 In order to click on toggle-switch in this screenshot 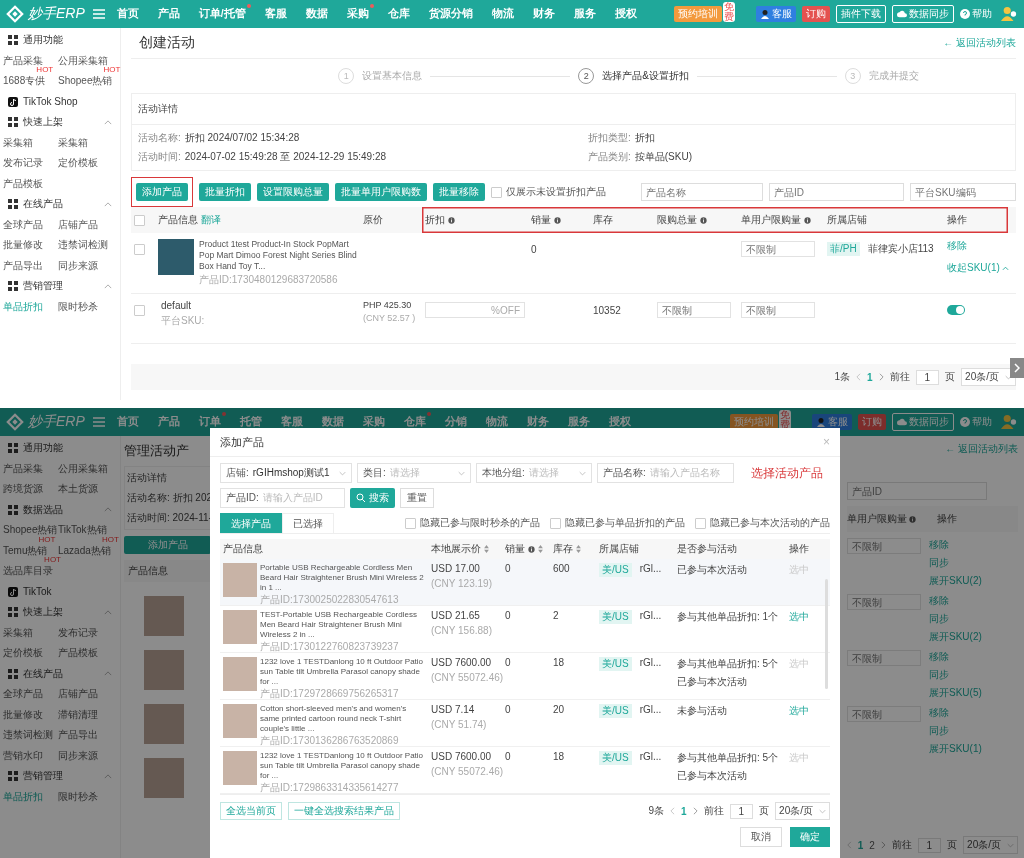, I will do `click(956, 310)`.